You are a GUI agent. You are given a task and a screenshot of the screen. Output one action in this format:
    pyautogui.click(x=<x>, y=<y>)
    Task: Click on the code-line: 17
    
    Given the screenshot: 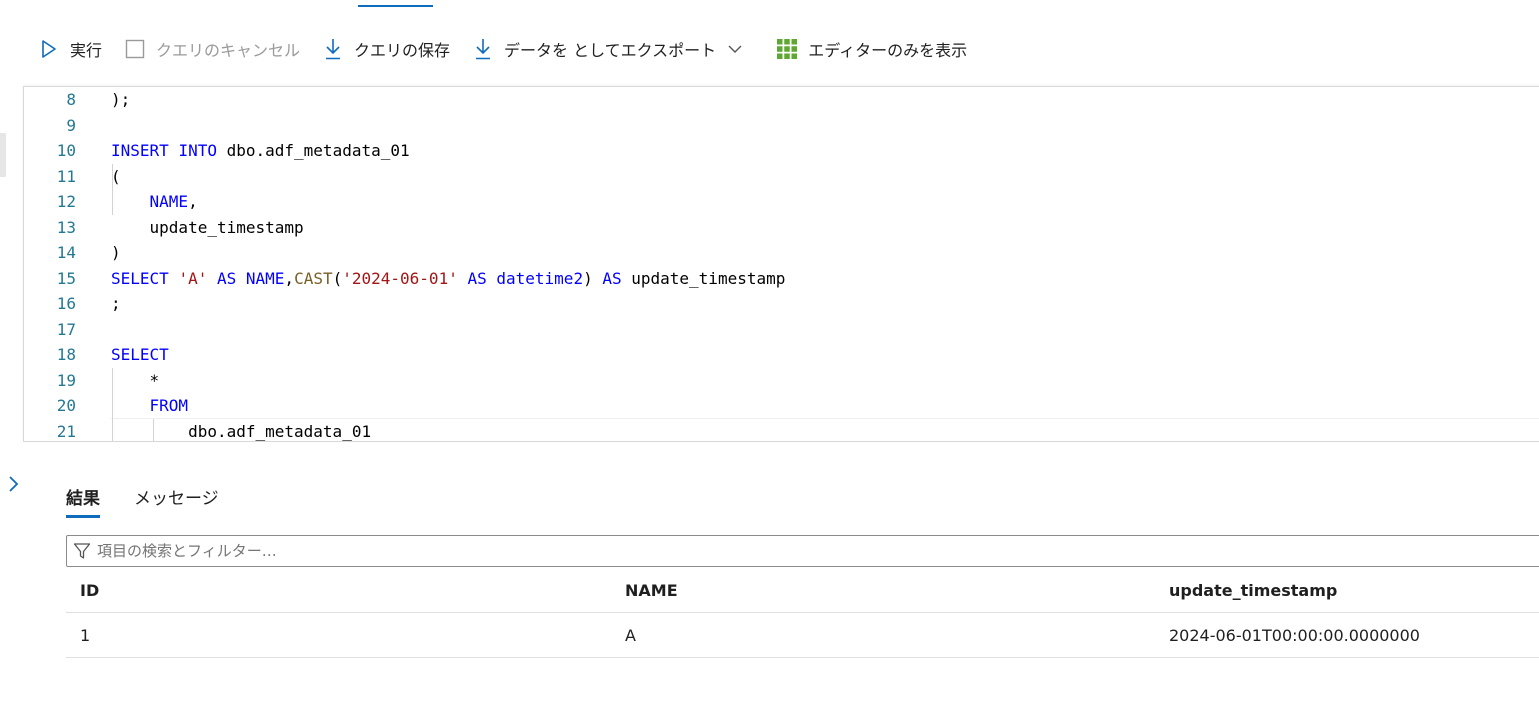 What is the action you would take?
    pyautogui.click(x=781, y=330)
    